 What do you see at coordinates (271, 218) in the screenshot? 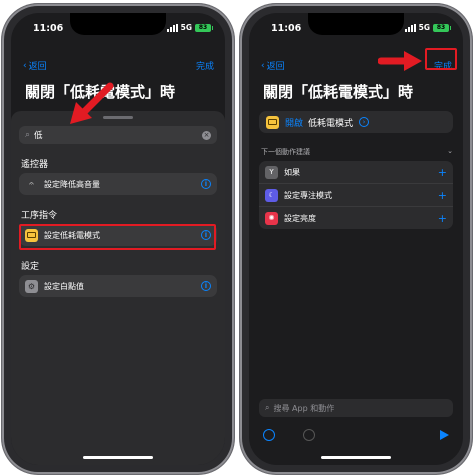
I see `brightness-icon: ✺` at bounding box center [271, 218].